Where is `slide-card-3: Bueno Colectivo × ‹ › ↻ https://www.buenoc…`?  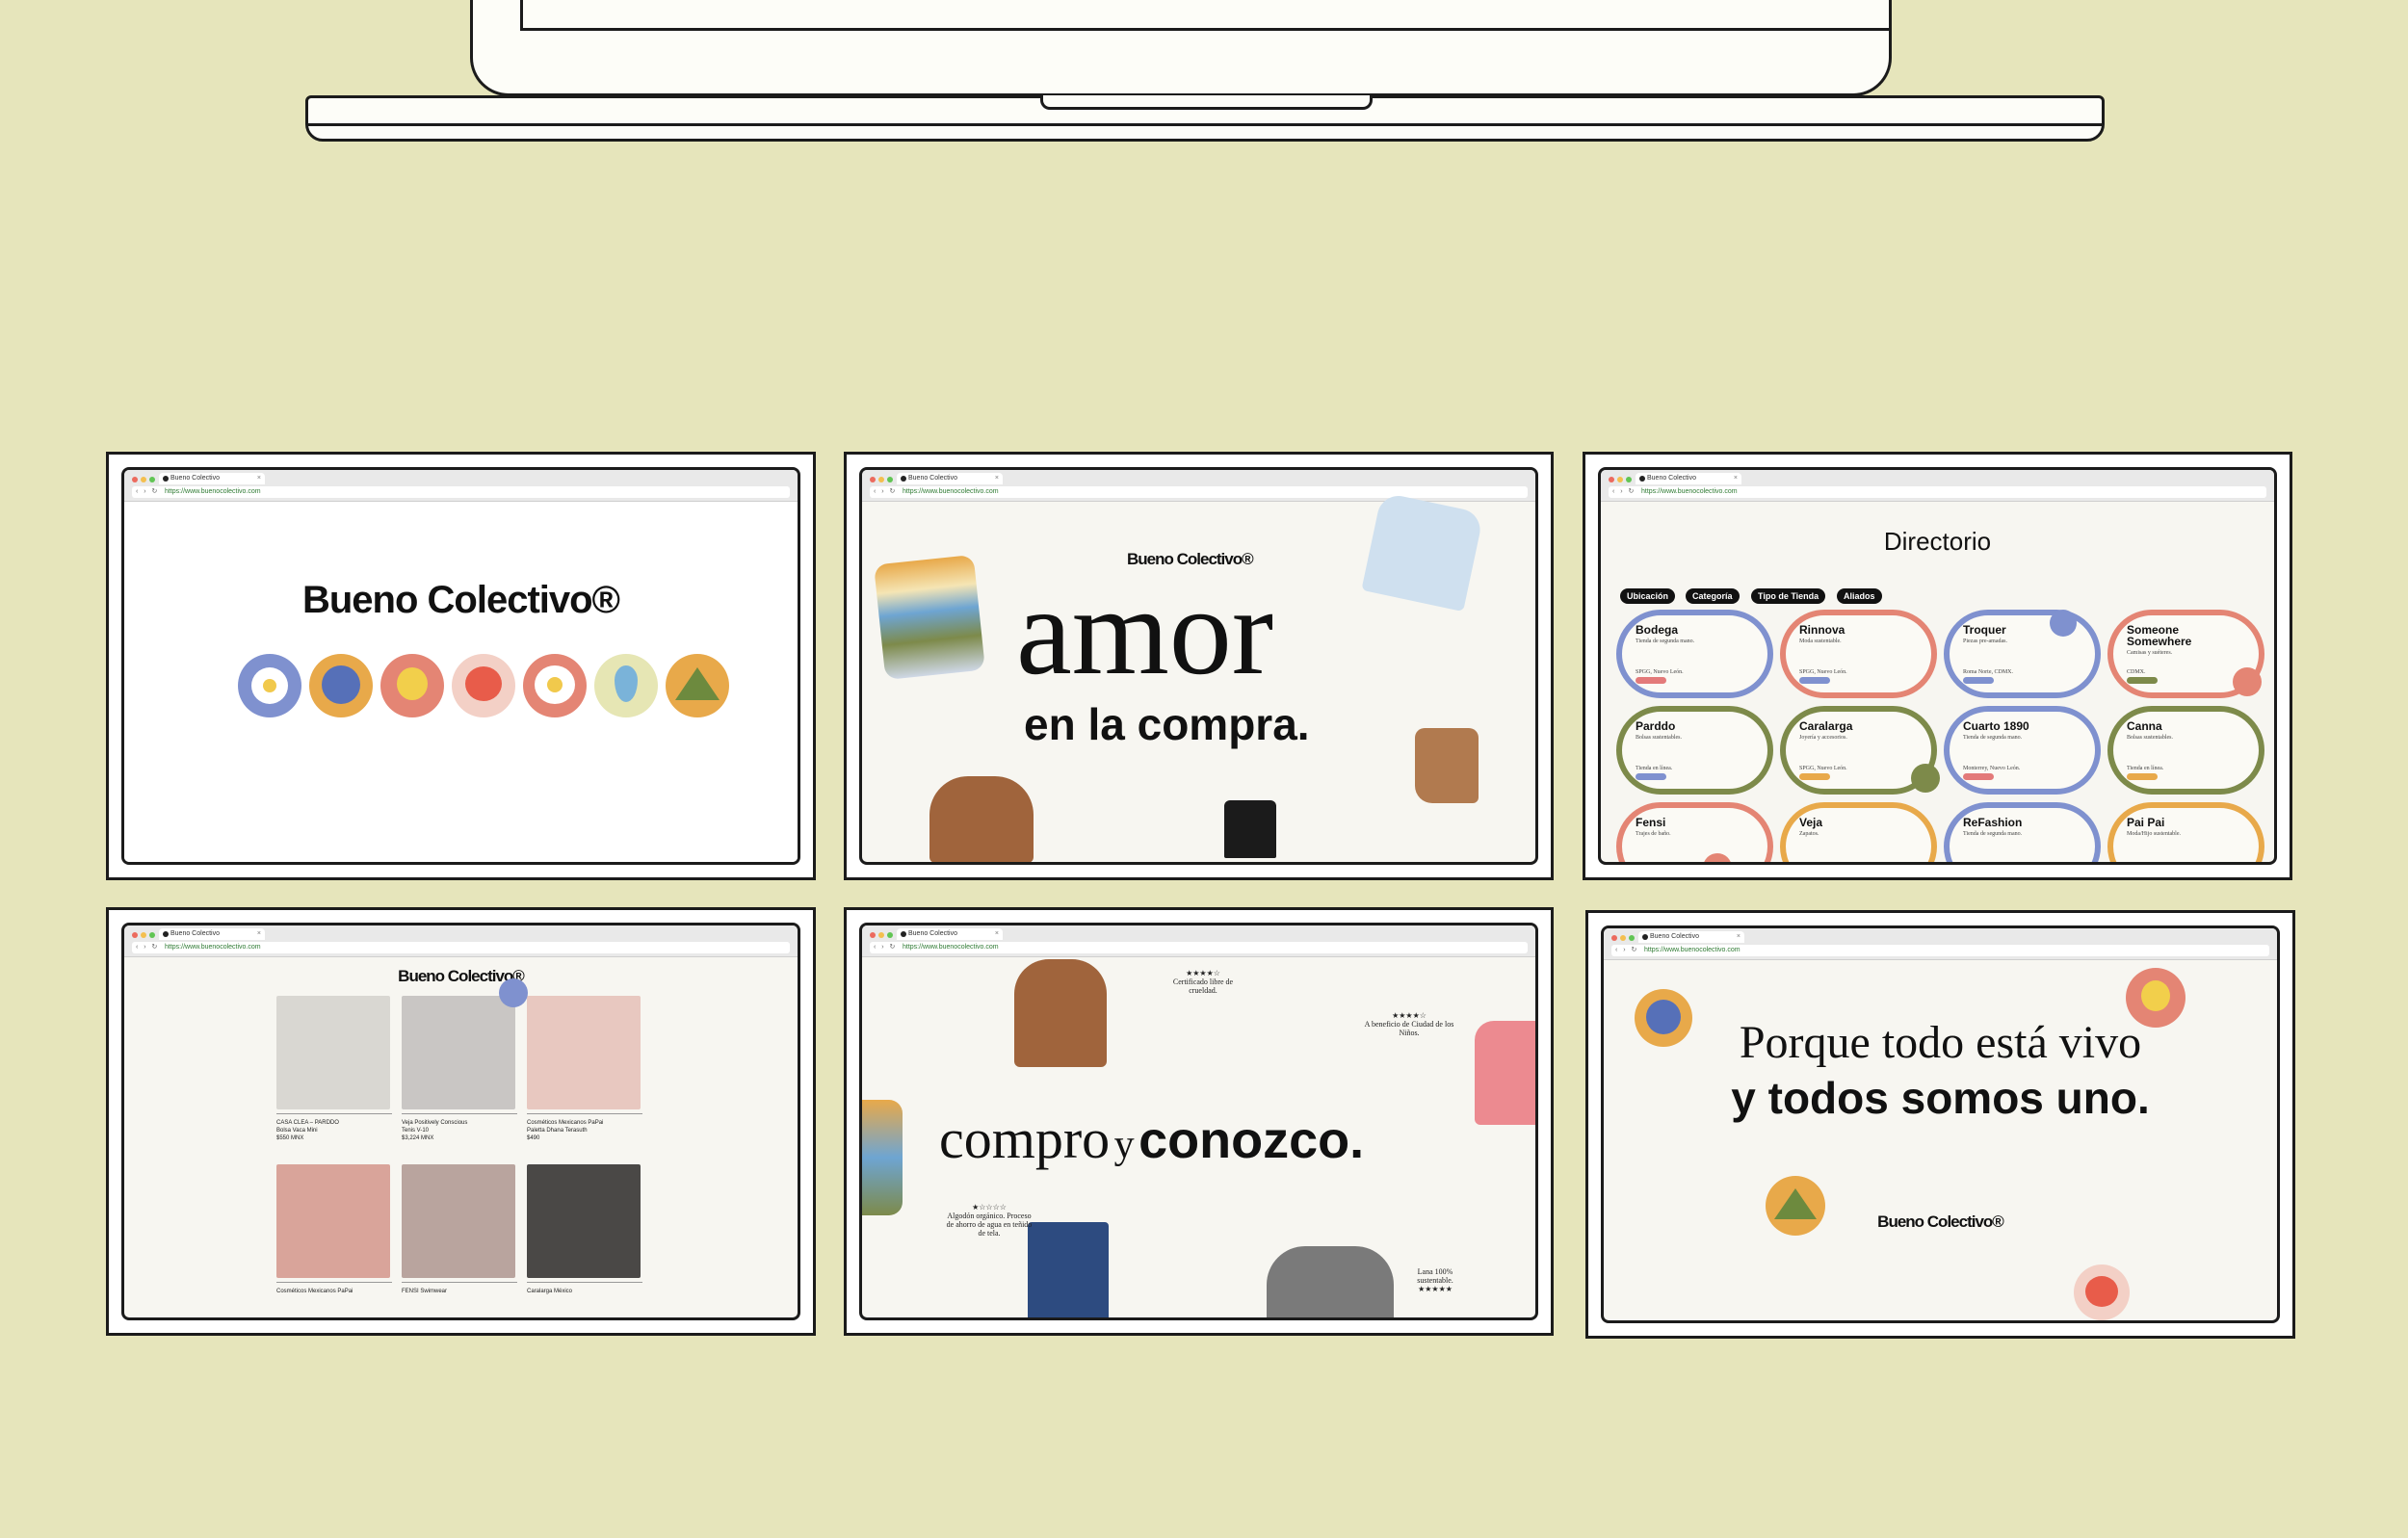 slide-card-3: Bueno Colectivo × ‹ › ↻ https://www.buenoc… is located at coordinates (1937, 666).